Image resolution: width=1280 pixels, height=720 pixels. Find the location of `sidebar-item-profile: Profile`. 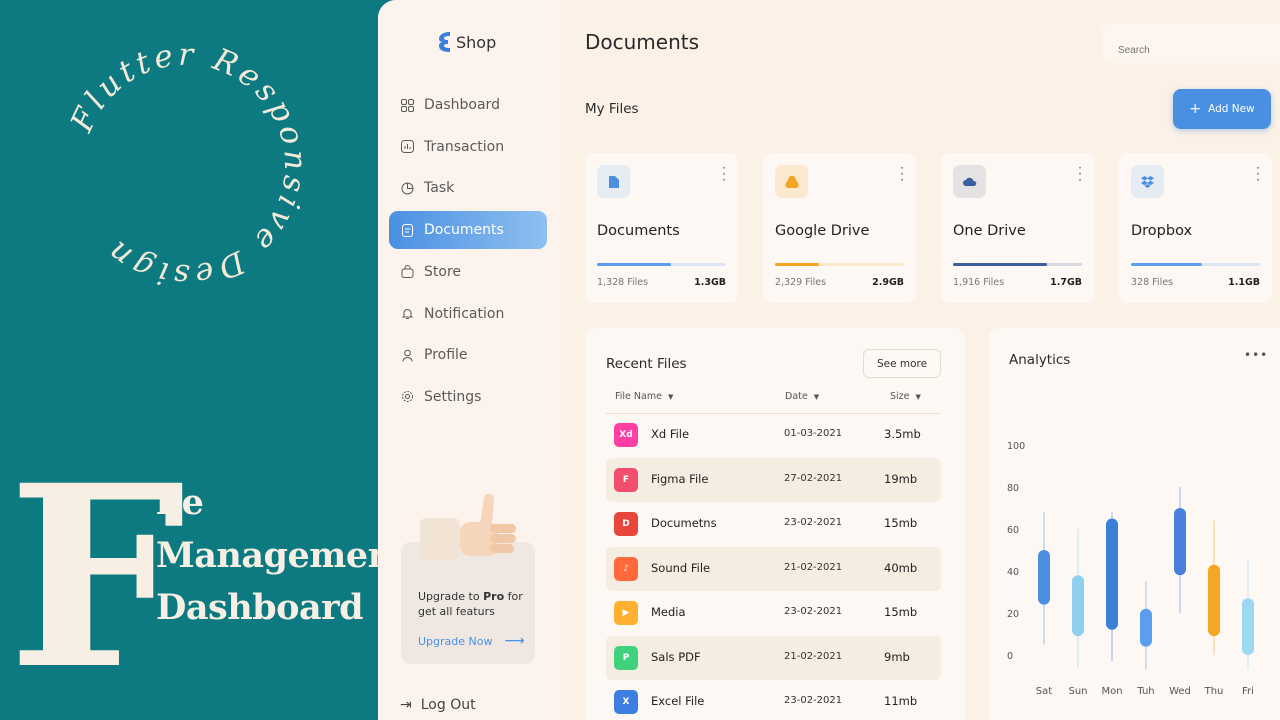

sidebar-item-profile: Profile is located at coordinates (468, 355).